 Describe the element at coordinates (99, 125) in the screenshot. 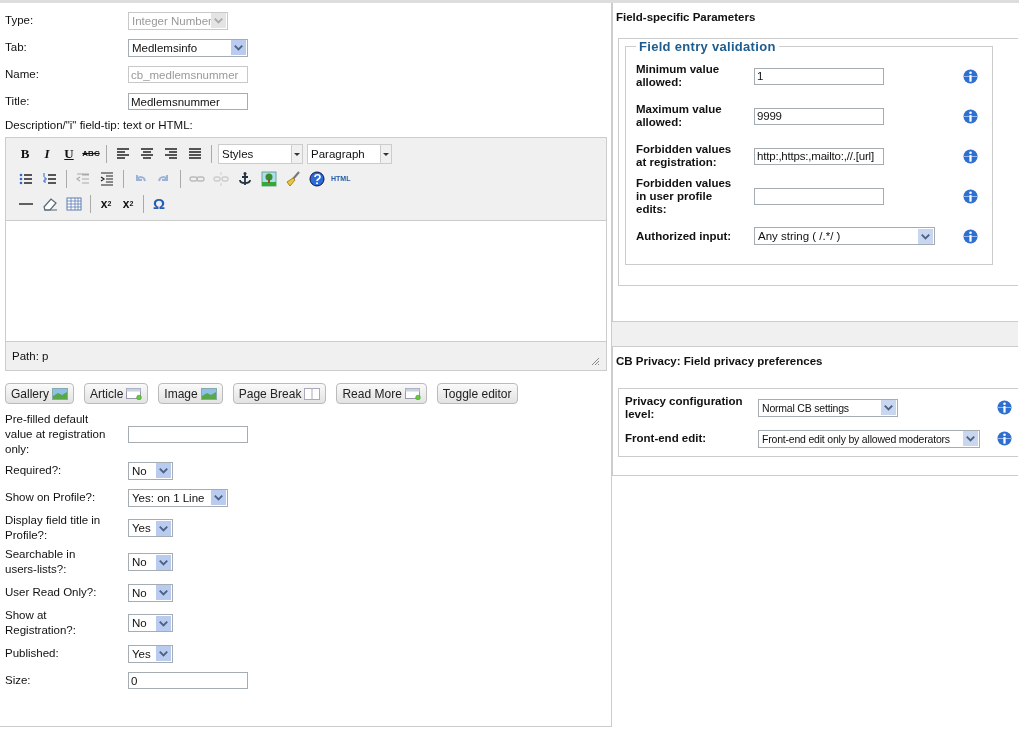

I see `description-label: Description/"i" field-tip: text or HTML:` at that location.